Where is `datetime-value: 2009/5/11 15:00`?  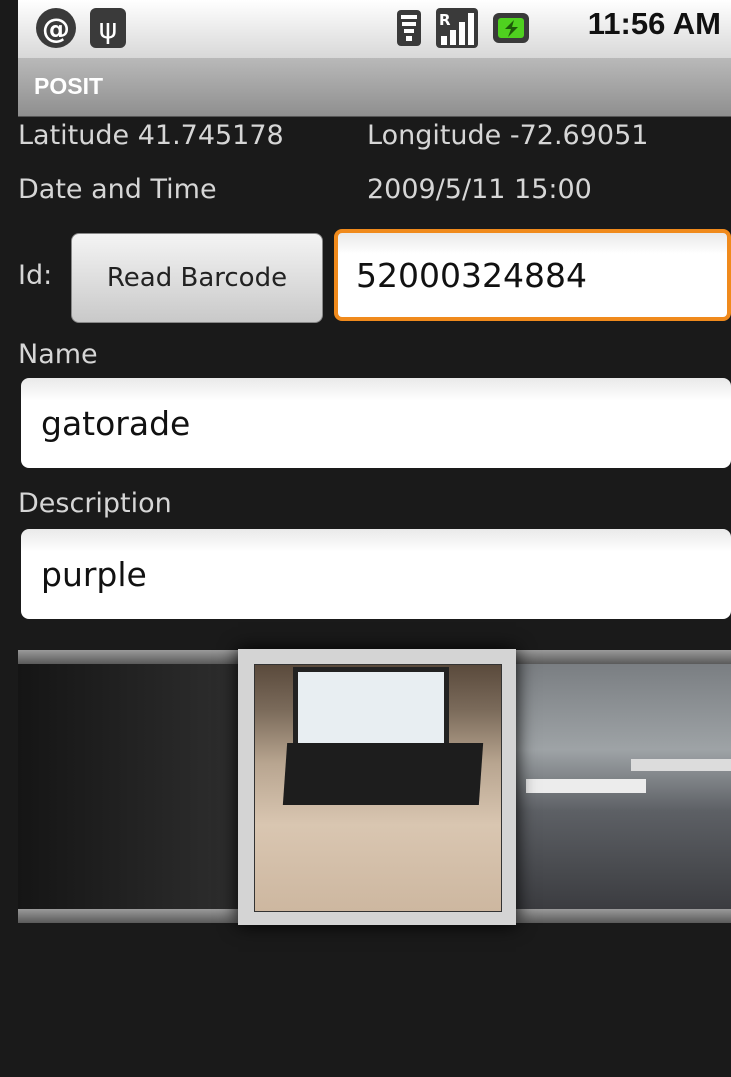 datetime-value: 2009/5/11 15:00 is located at coordinates (479, 189).